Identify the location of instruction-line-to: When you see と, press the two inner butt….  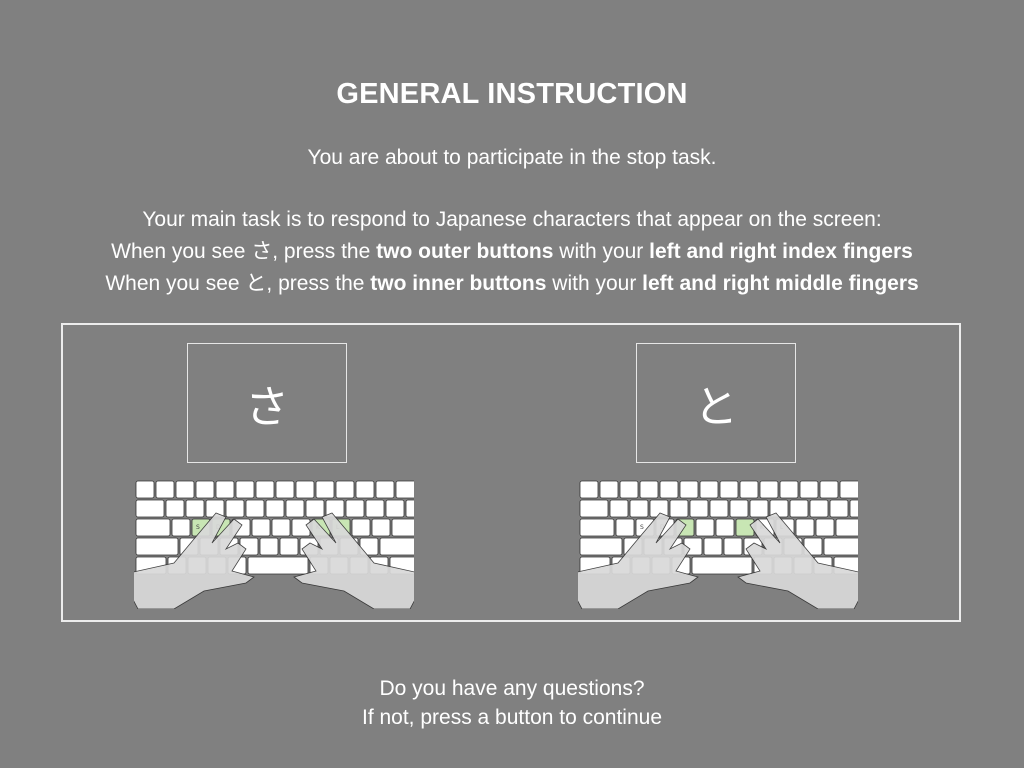
(512, 283).